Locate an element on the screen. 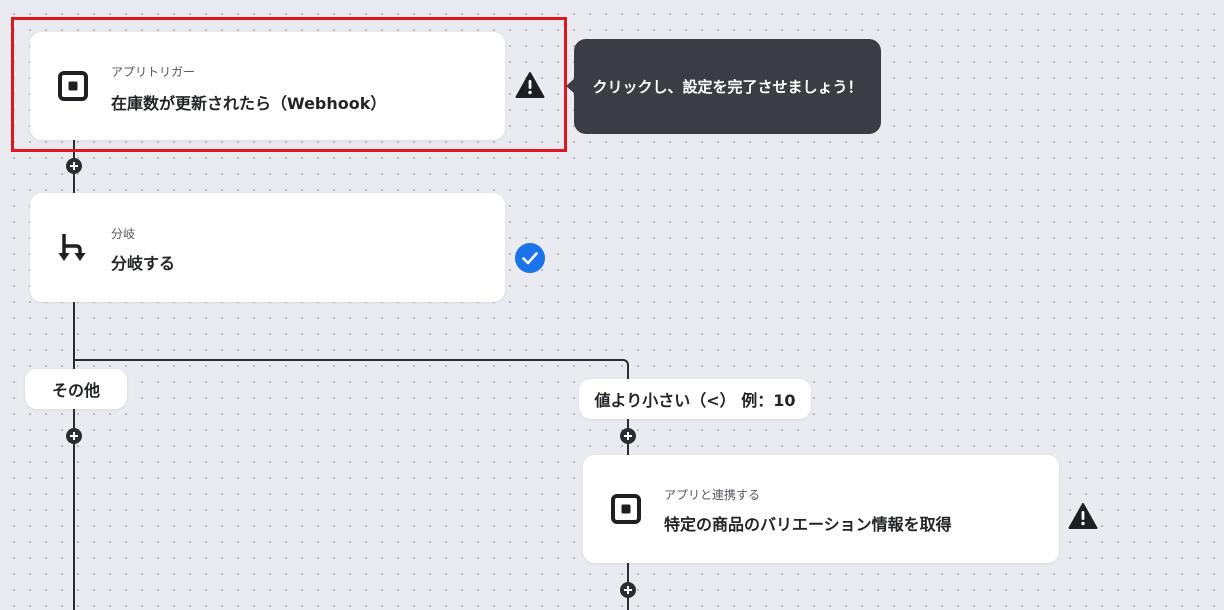 The height and width of the screenshot is (610, 1224). branch-label-other: その他 is located at coordinates (76, 389).